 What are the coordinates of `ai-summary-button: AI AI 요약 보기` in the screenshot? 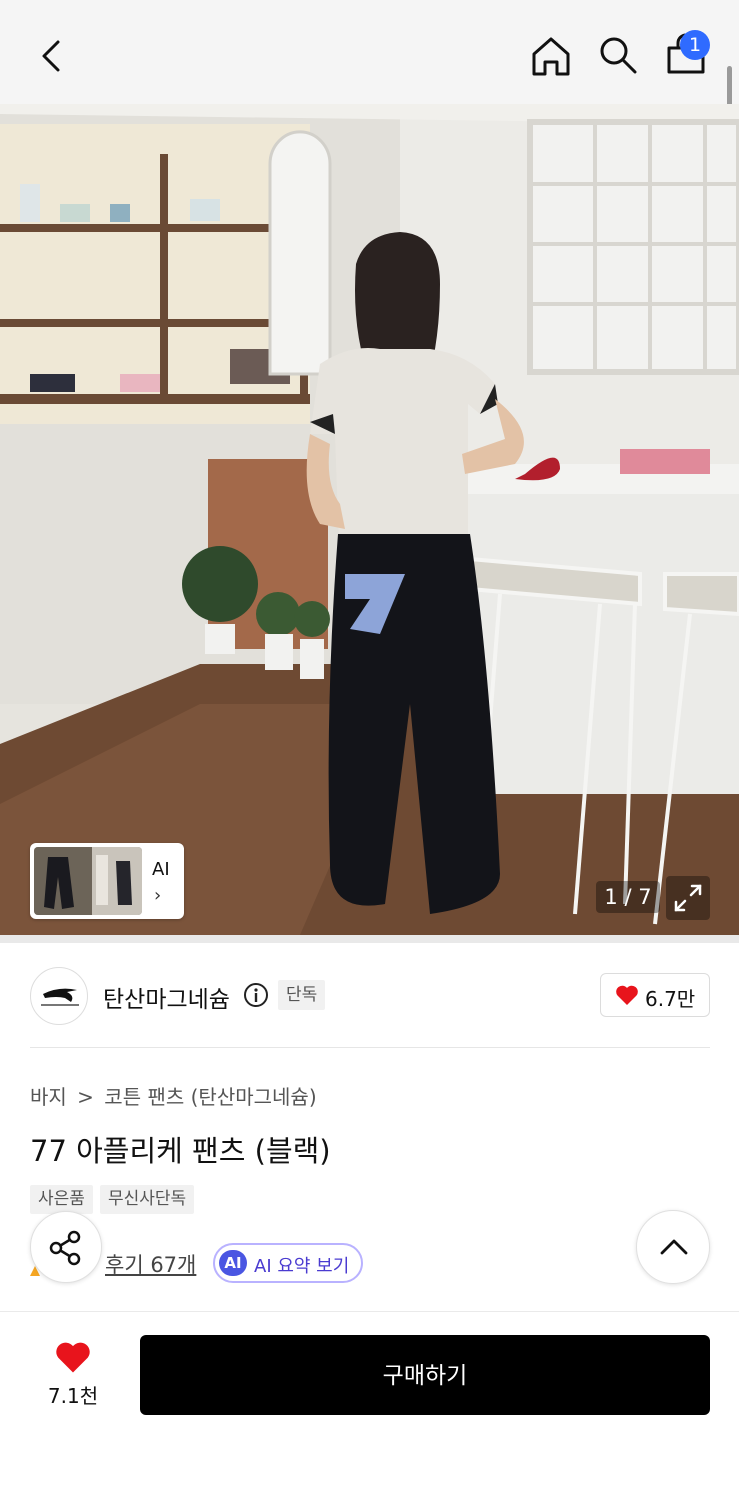 It's located at (288, 1263).